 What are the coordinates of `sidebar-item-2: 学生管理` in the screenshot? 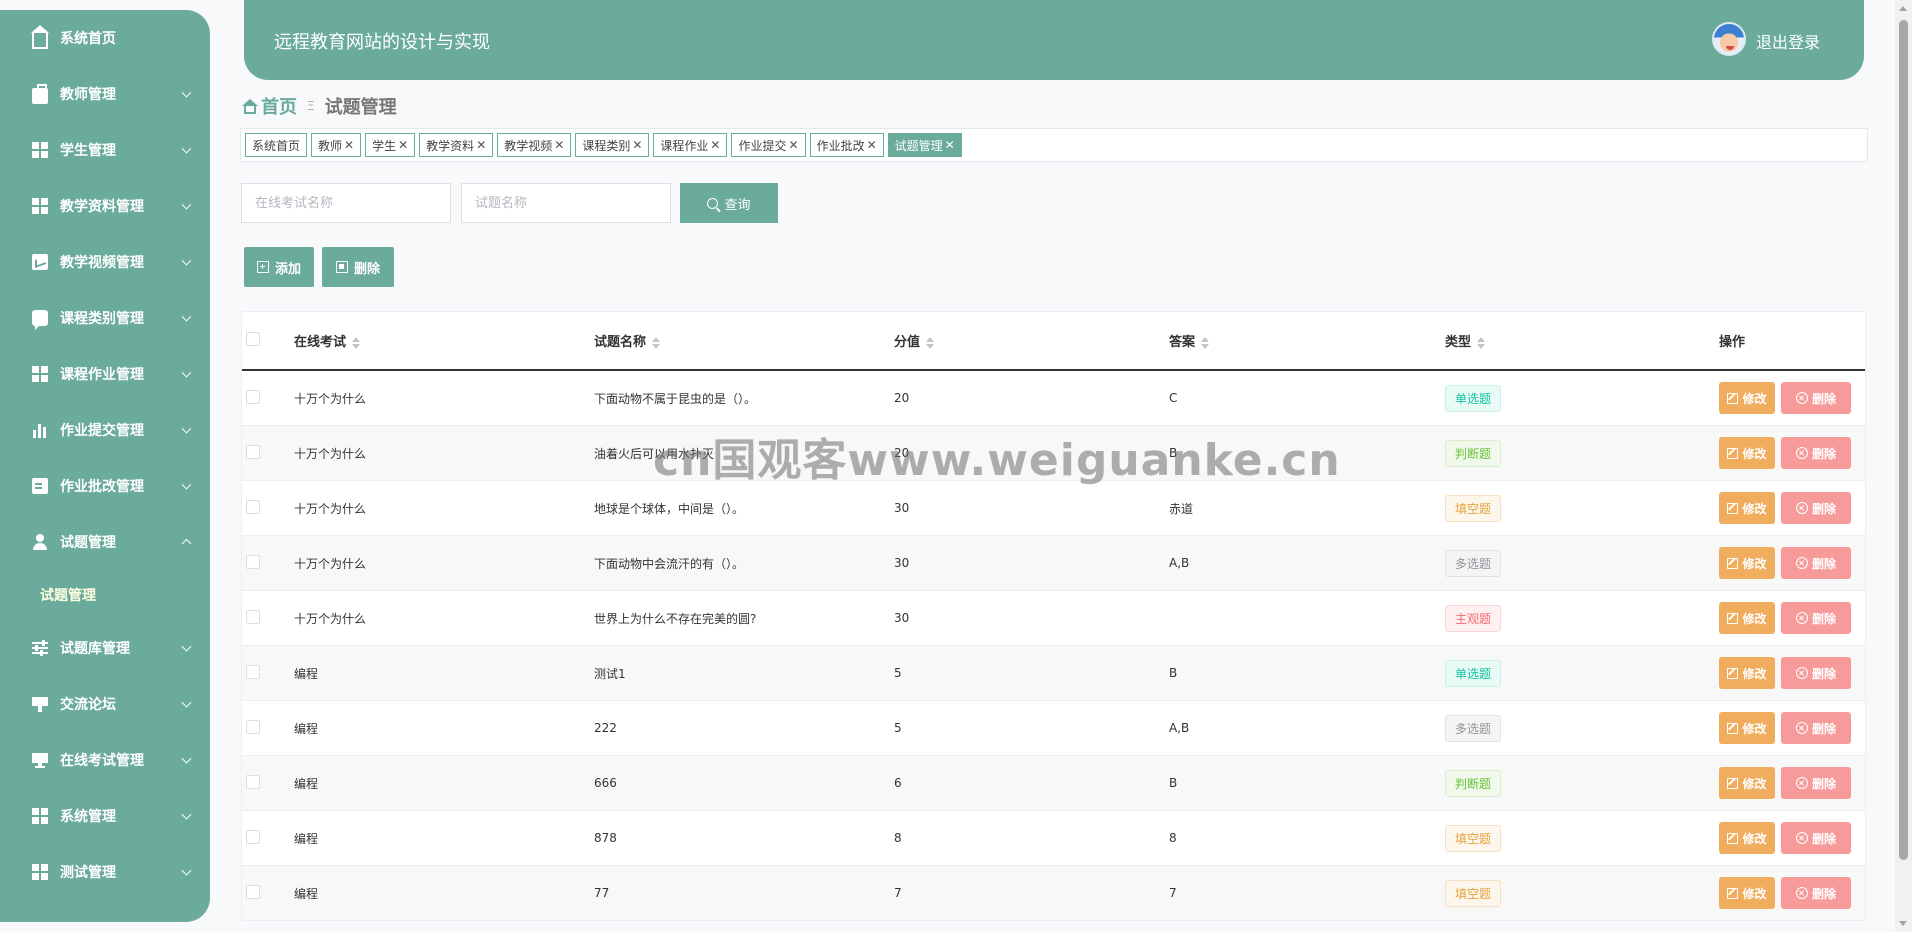 It's located at (105, 150).